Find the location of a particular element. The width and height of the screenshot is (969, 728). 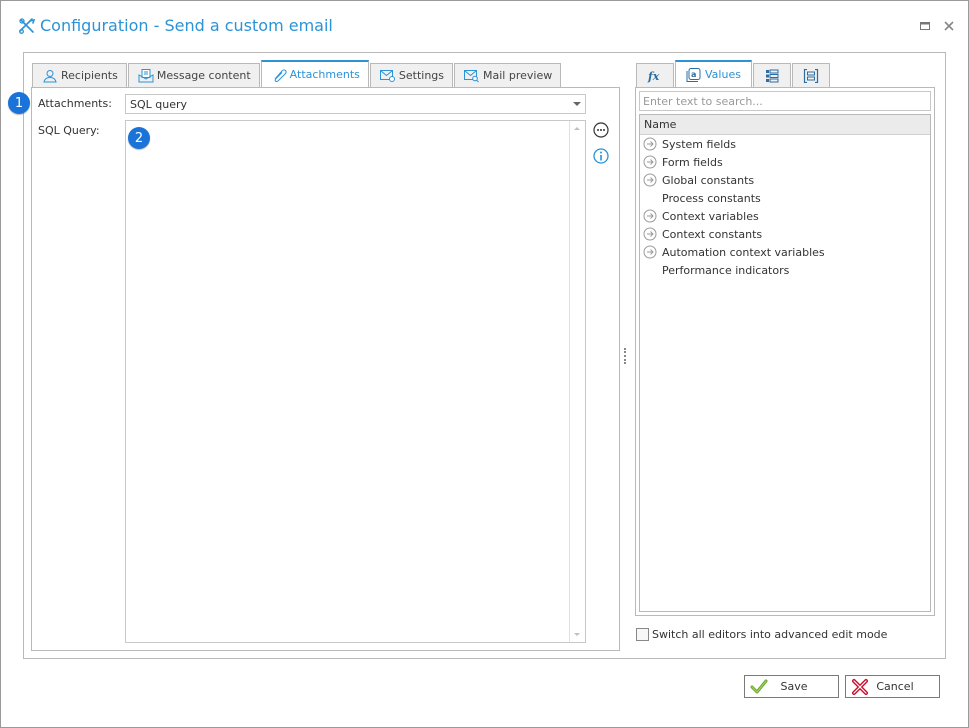

list-icon is located at coordinates (772, 75).